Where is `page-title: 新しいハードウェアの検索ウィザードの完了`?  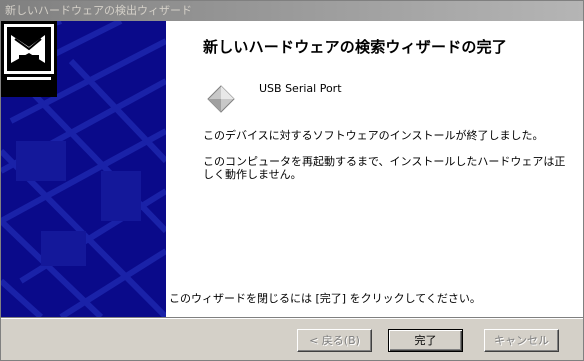 page-title: 新しいハードウェアの検索ウィザードの完了 is located at coordinates (355, 47).